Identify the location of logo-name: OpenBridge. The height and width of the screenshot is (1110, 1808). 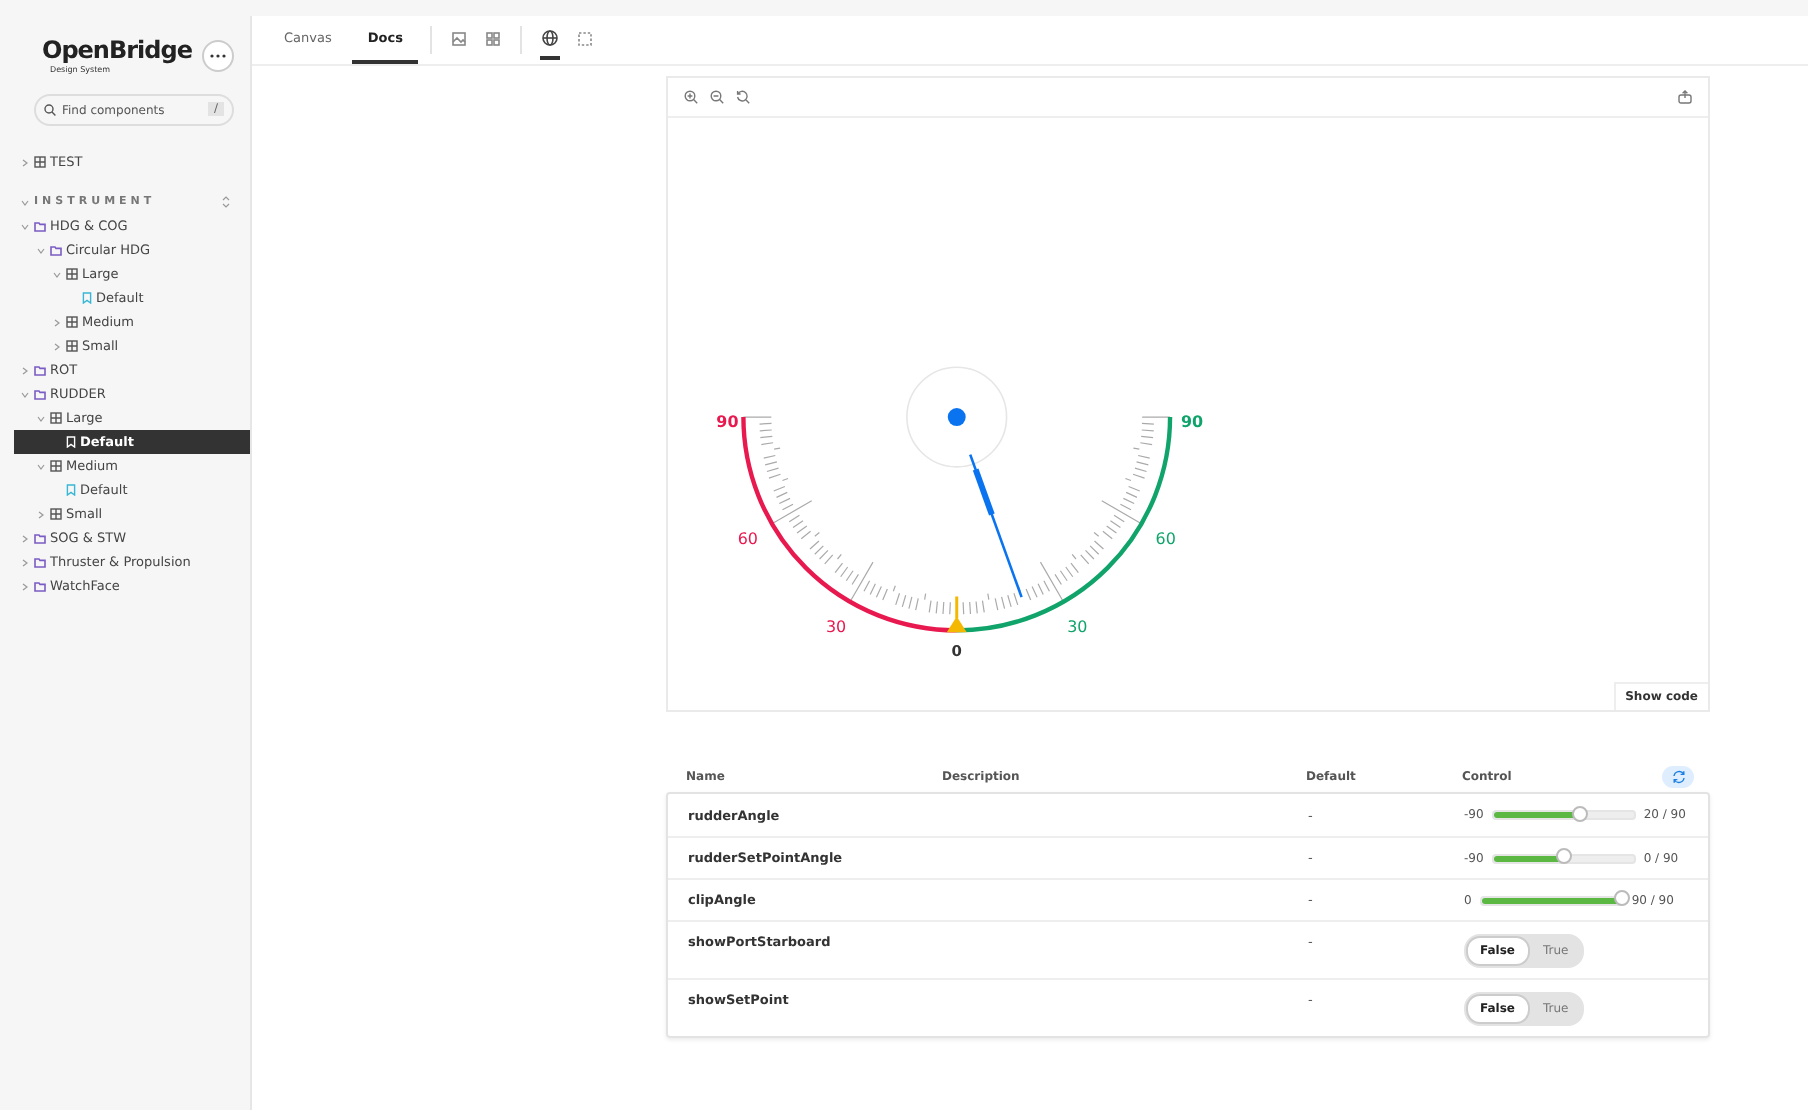
(117, 50).